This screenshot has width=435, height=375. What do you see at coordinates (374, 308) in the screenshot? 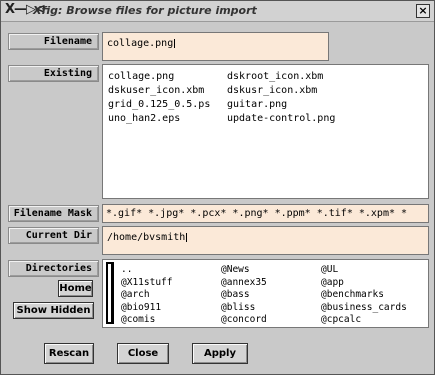
I see `directory-item: @business_cards` at bounding box center [374, 308].